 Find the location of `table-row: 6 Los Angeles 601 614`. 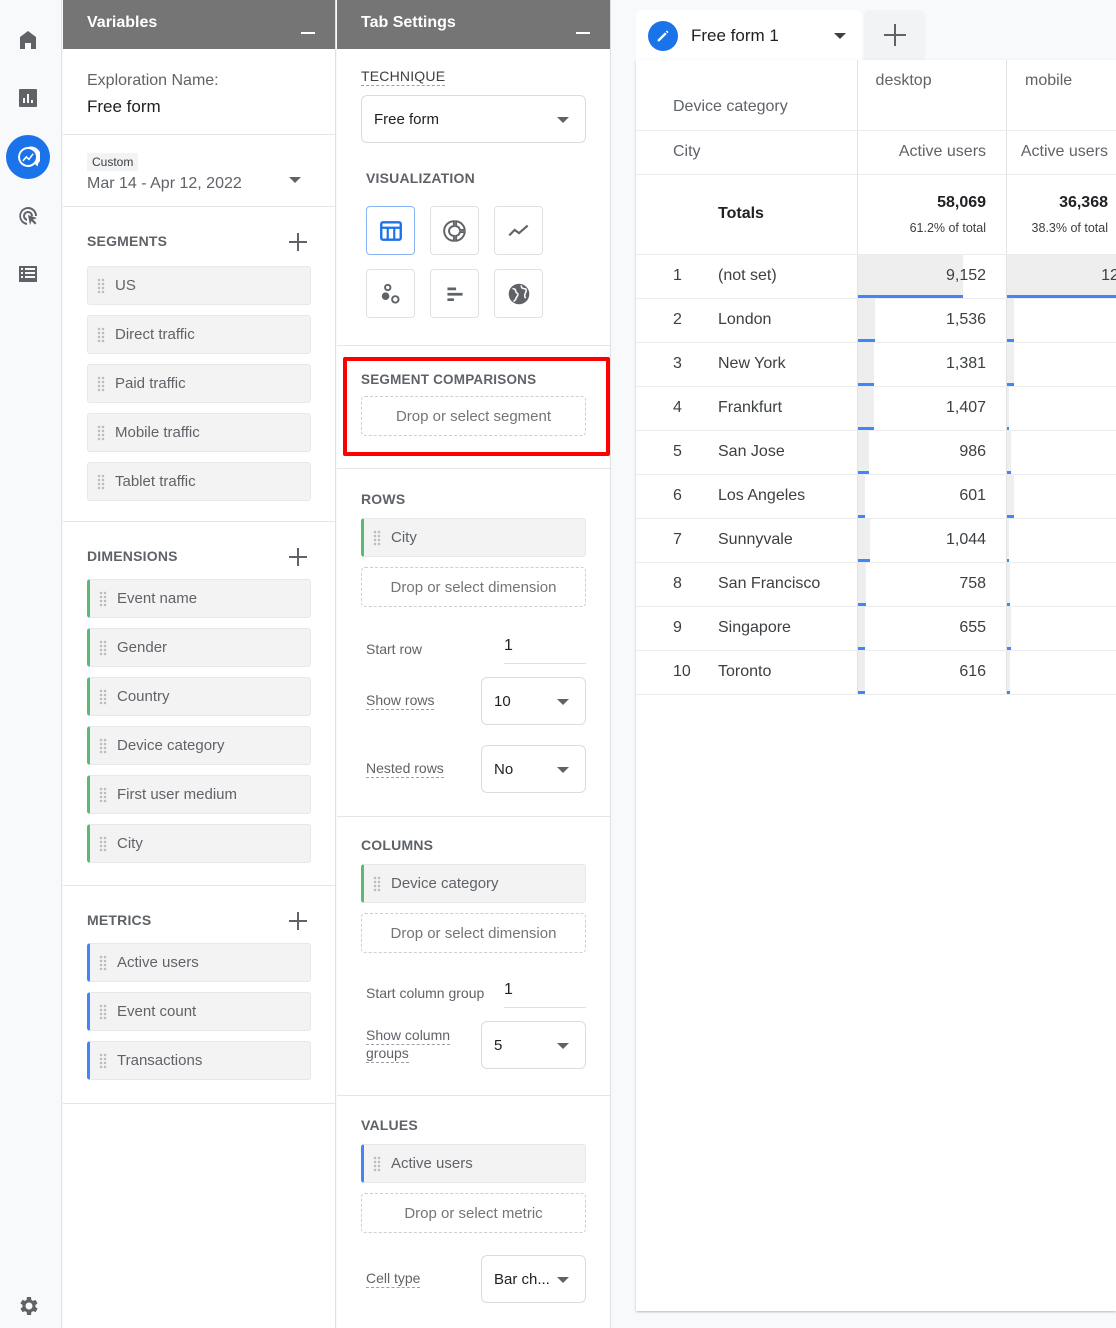

table-row: 6 Los Angeles 601 614 is located at coordinates (876, 496).